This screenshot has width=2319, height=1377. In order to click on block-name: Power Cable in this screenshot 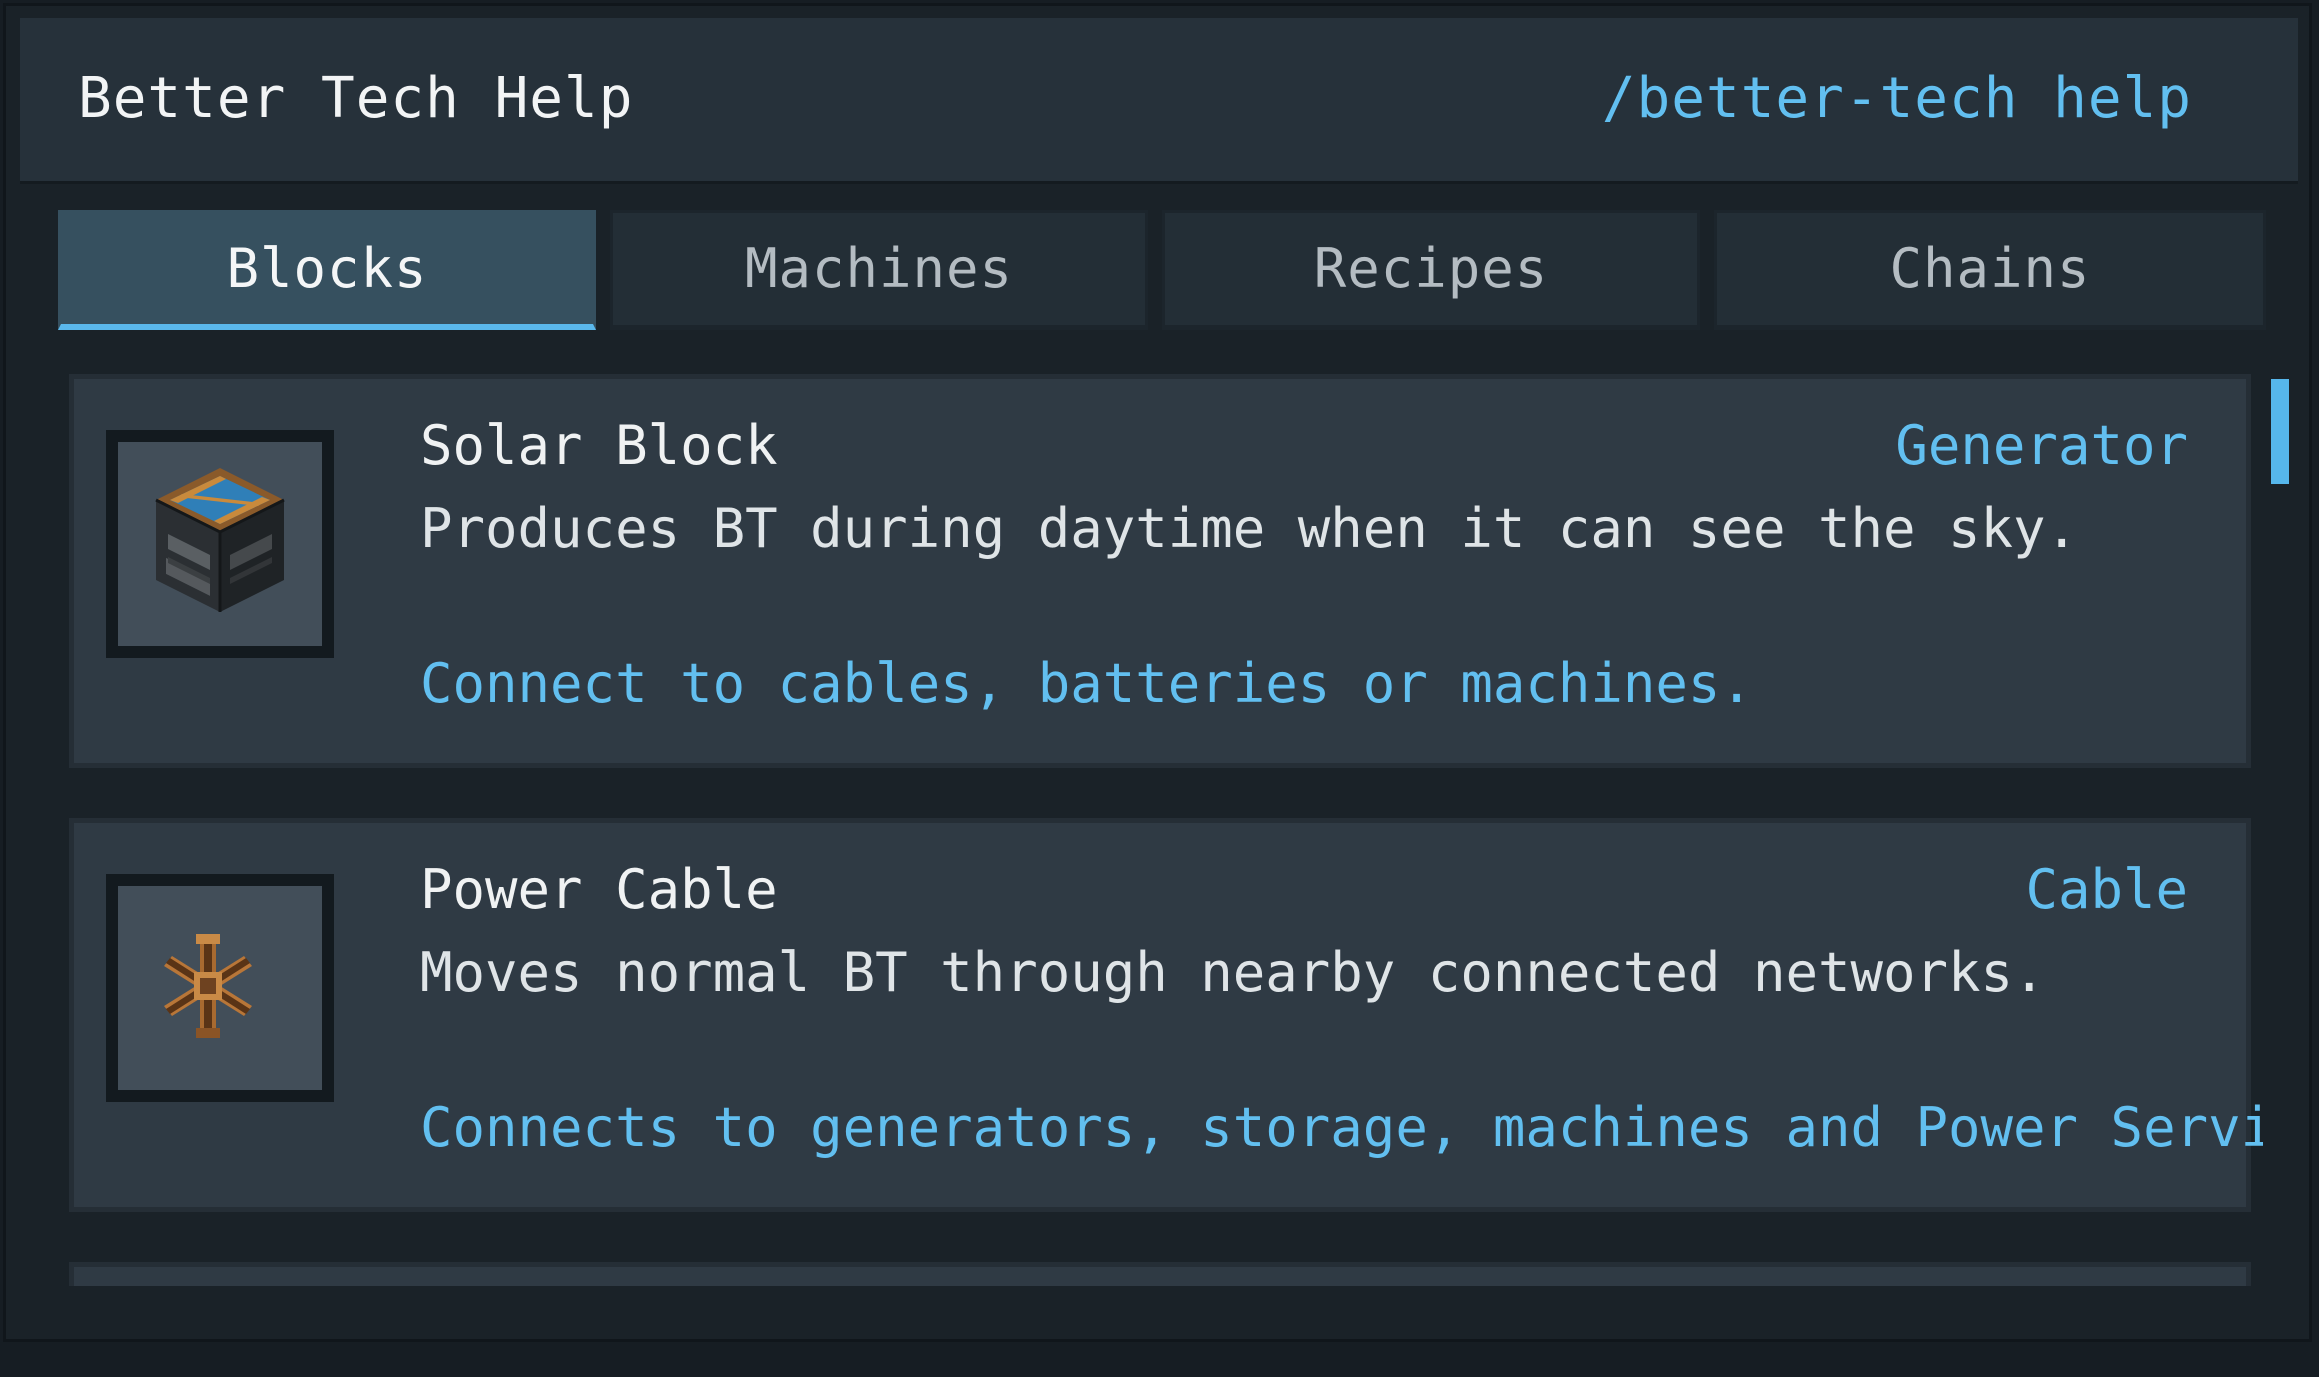, I will do `click(599, 889)`.